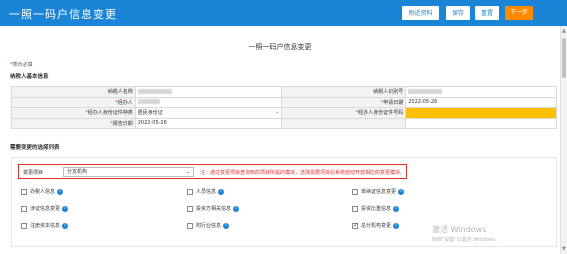 Image resolution: width=567 pixels, height=254 pixels. I want to click on change-item-label: 变更项目, so click(33, 173).